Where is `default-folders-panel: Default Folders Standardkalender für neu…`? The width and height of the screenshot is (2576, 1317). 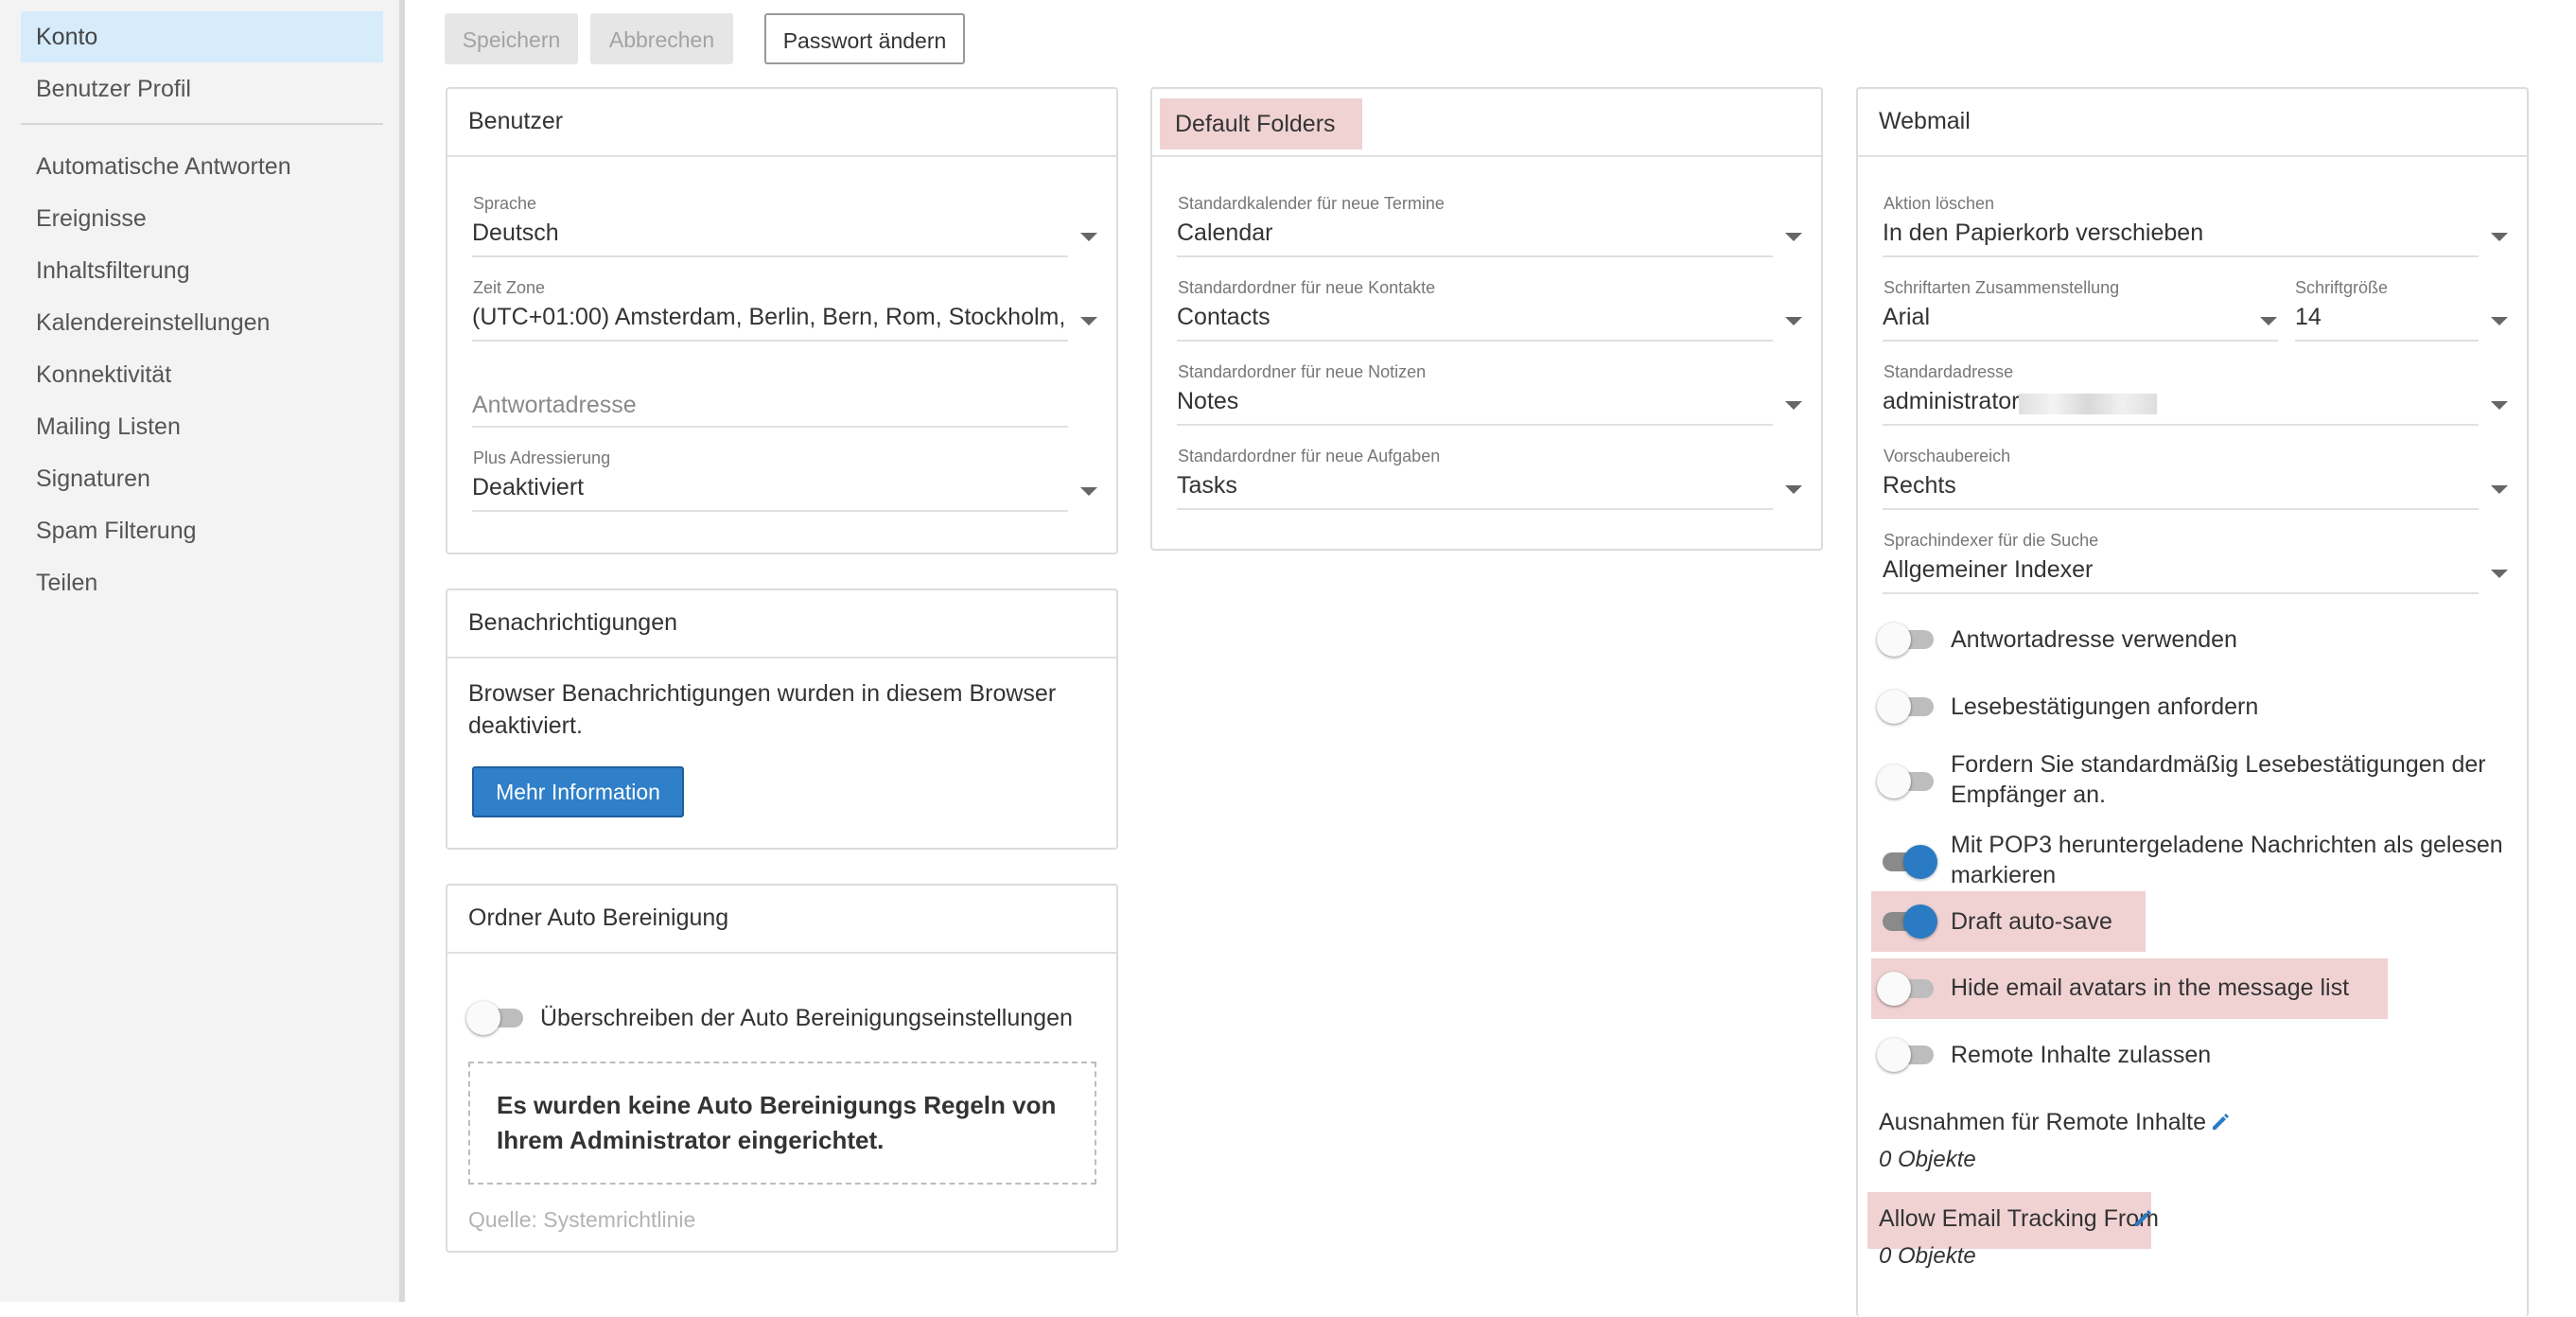 default-folders-panel: Default Folders Standardkalender für neu… is located at coordinates (1486, 319).